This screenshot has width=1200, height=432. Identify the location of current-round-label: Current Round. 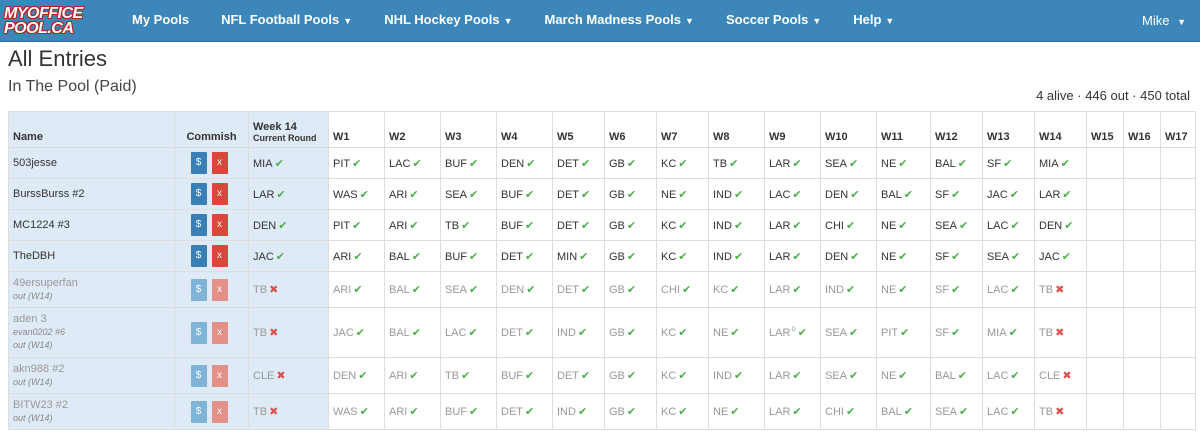
(285, 138).